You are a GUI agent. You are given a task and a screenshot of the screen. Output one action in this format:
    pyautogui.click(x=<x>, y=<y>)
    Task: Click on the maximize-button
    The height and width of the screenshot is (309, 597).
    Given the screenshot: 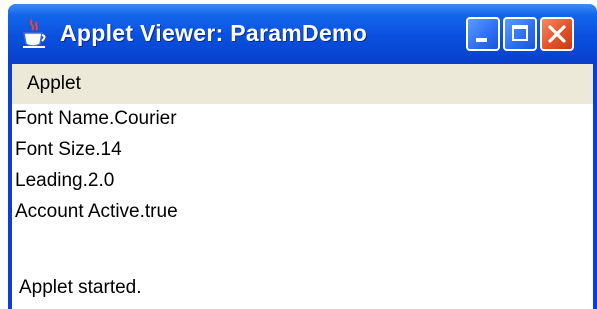 What is the action you would take?
    pyautogui.click(x=520, y=34)
    